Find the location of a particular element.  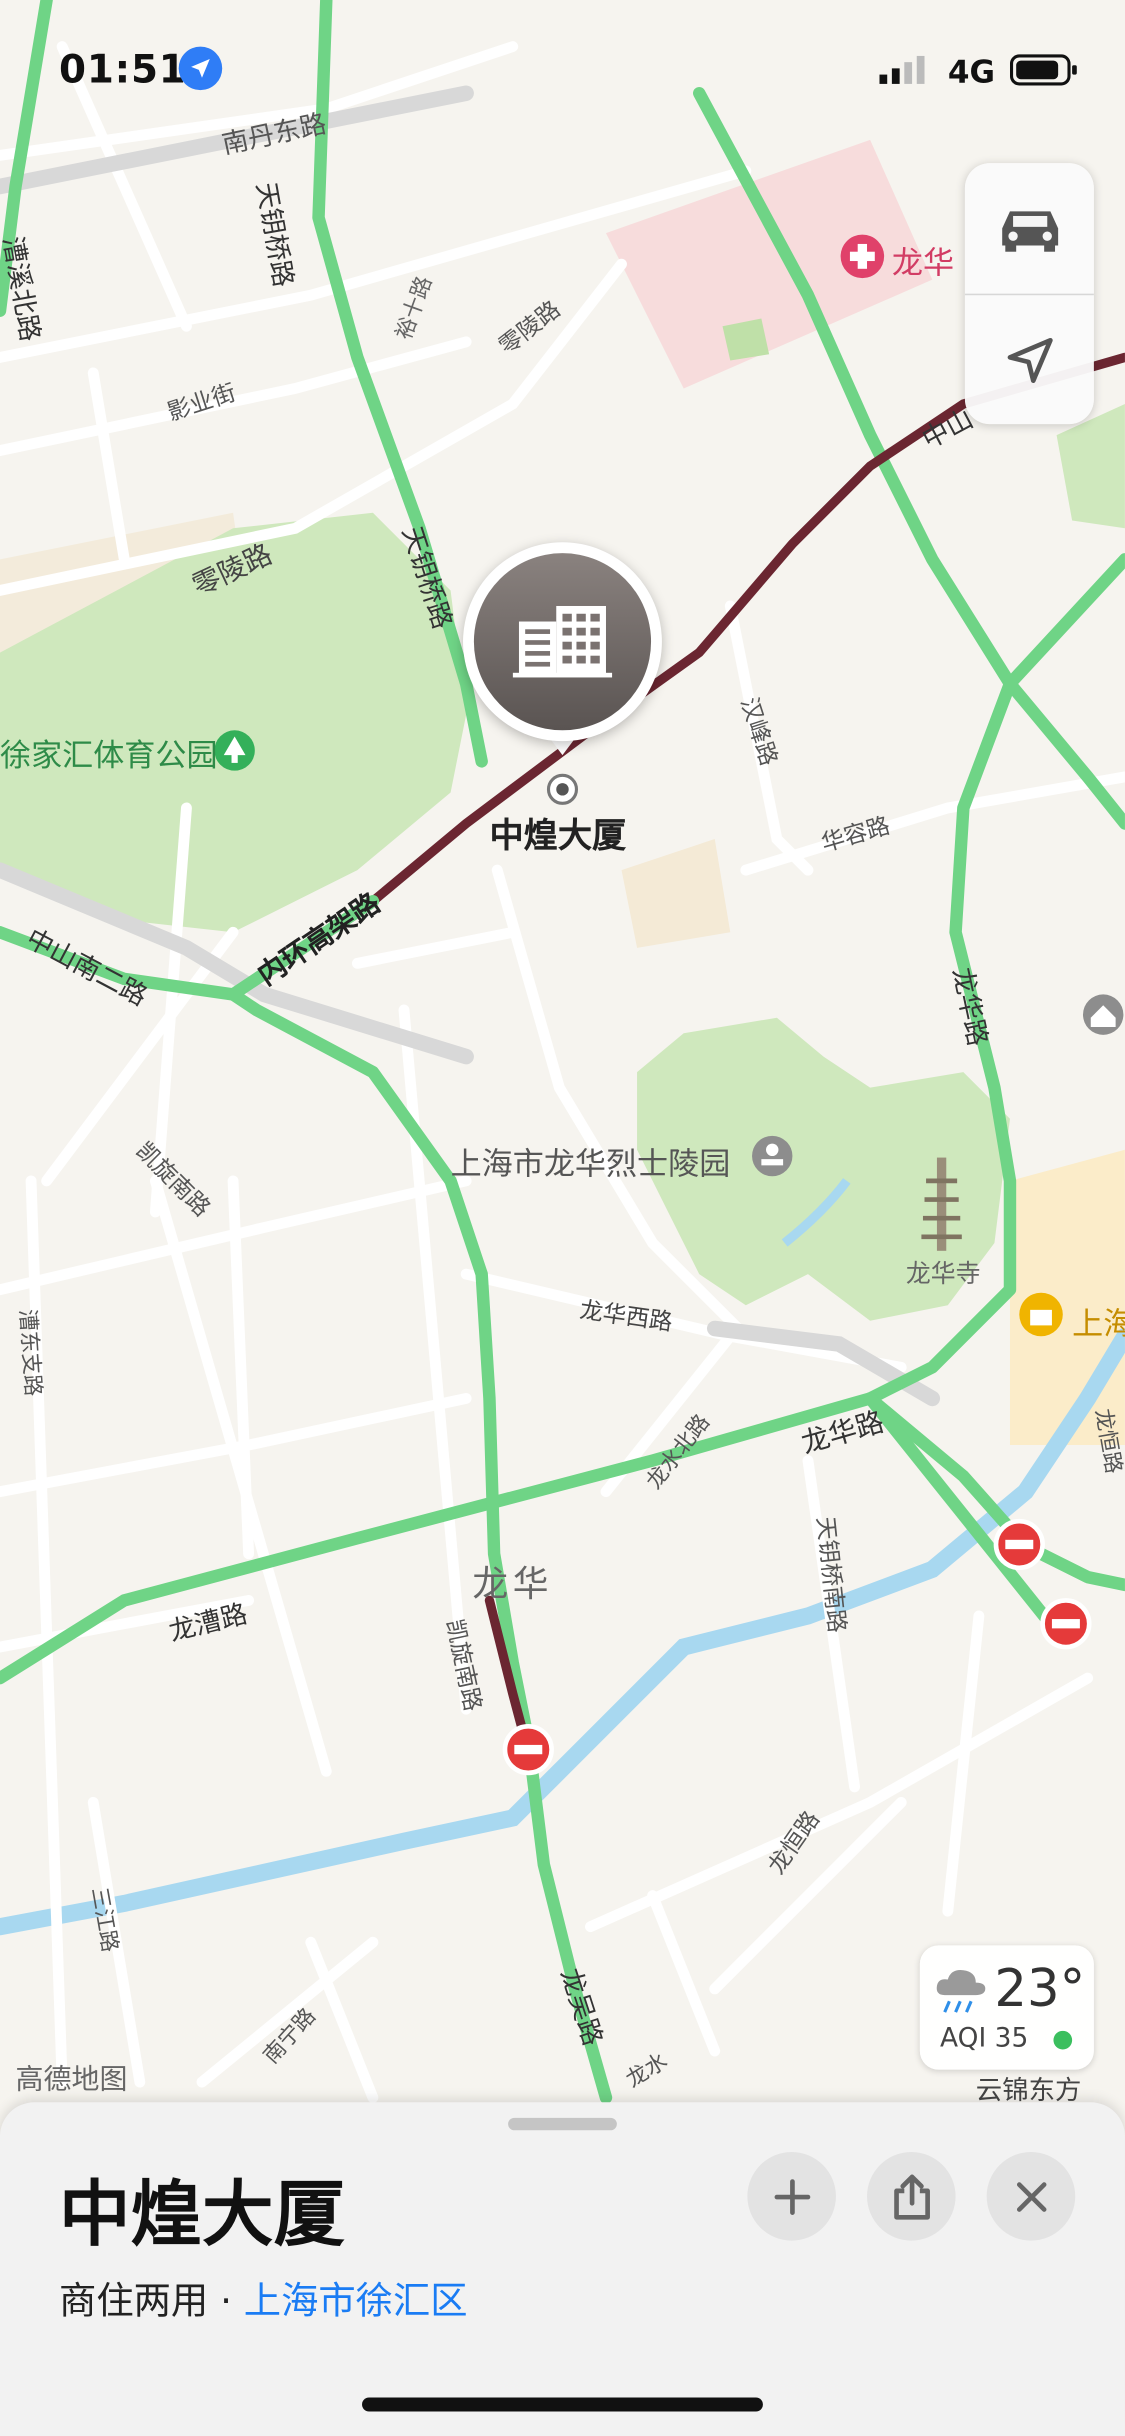

shopping-bag-icon is located at coordinates (1041, 1314).